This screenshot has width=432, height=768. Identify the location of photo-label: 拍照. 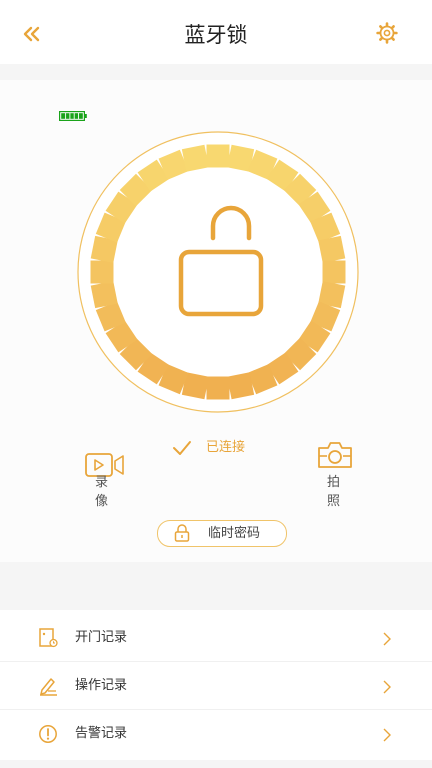
(337, 492).